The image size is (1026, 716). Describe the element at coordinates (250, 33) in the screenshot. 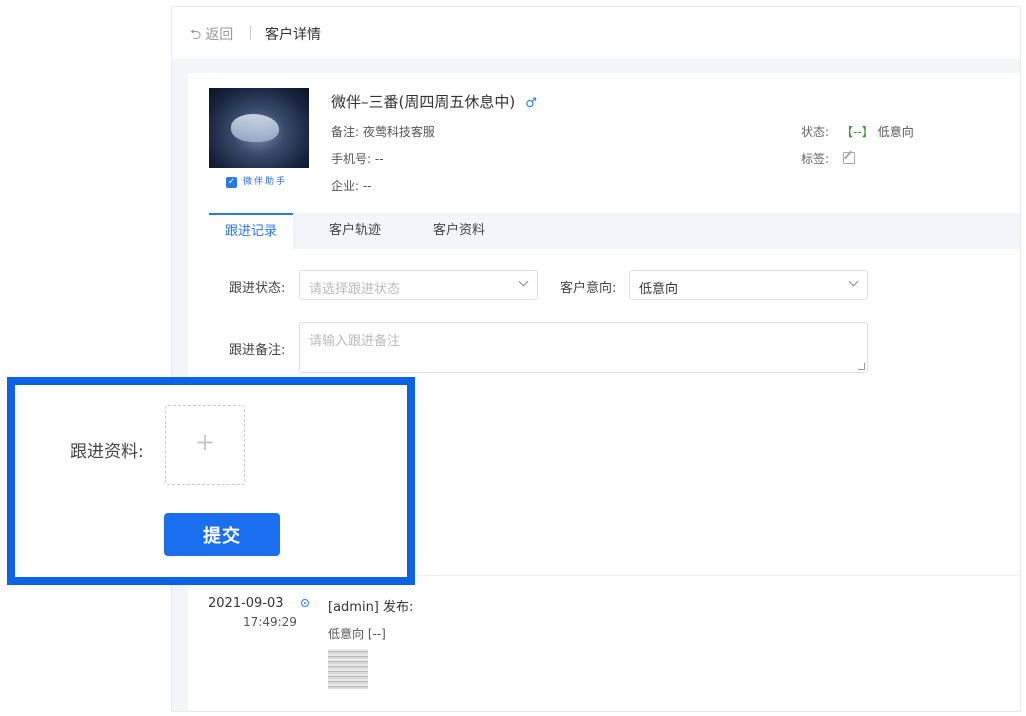

I see `breadcrumb-divider` at that location.